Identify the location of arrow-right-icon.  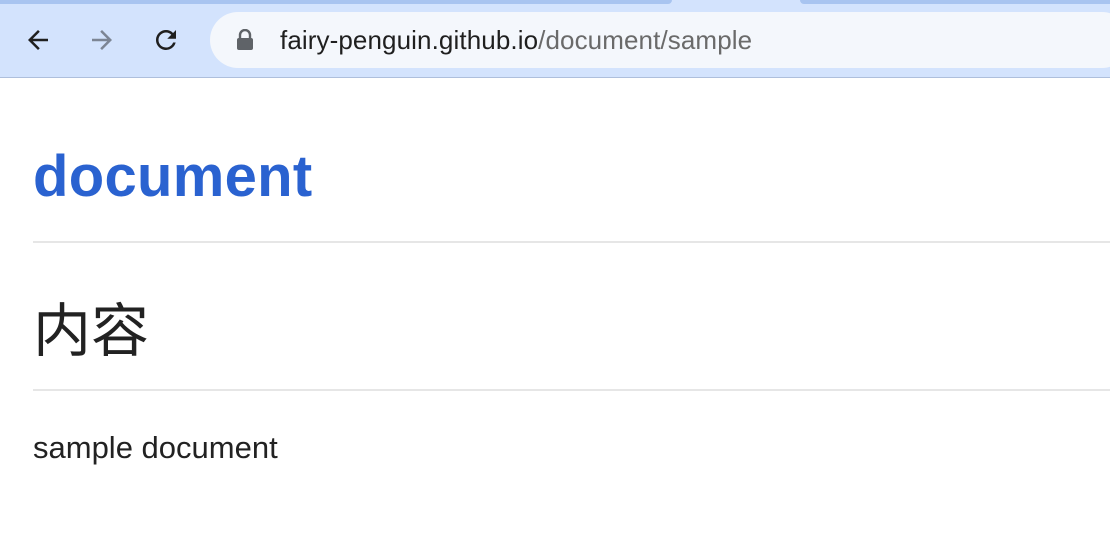
(102, 40).